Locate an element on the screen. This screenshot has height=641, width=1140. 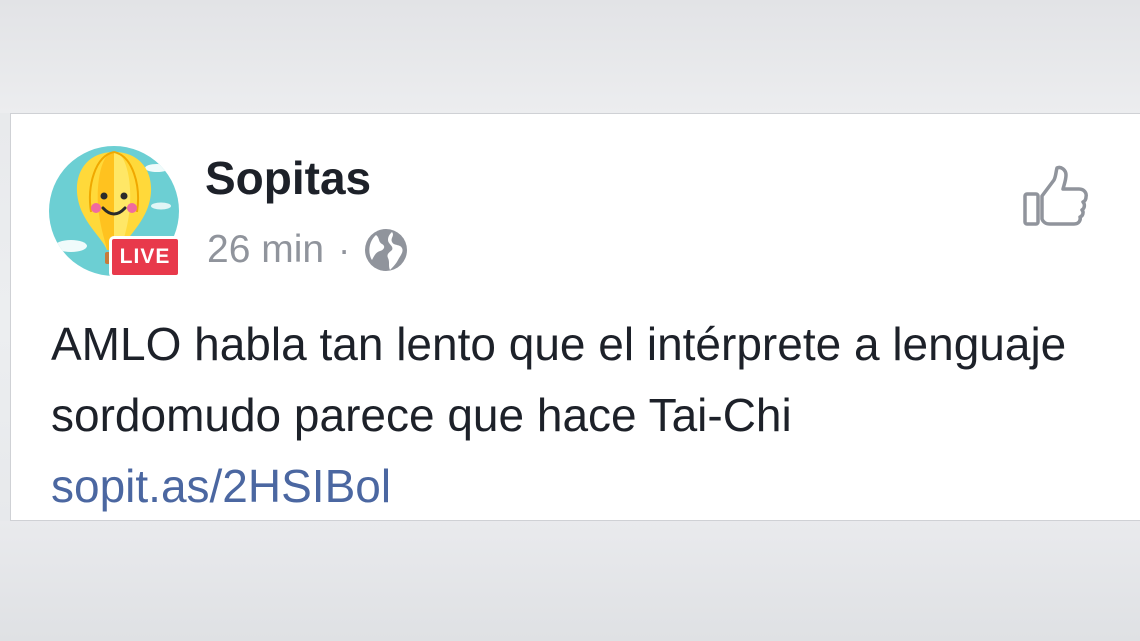
globe-icon is located at coordinates (386, 250).